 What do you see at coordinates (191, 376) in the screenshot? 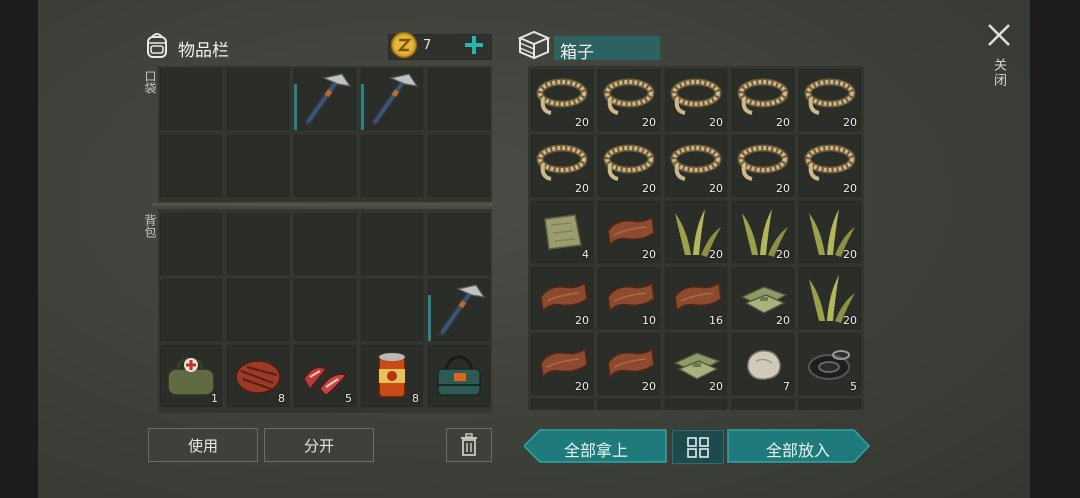
I see `backpack-slot-first-aid-bag: 1` at bounding box center [191, 376].